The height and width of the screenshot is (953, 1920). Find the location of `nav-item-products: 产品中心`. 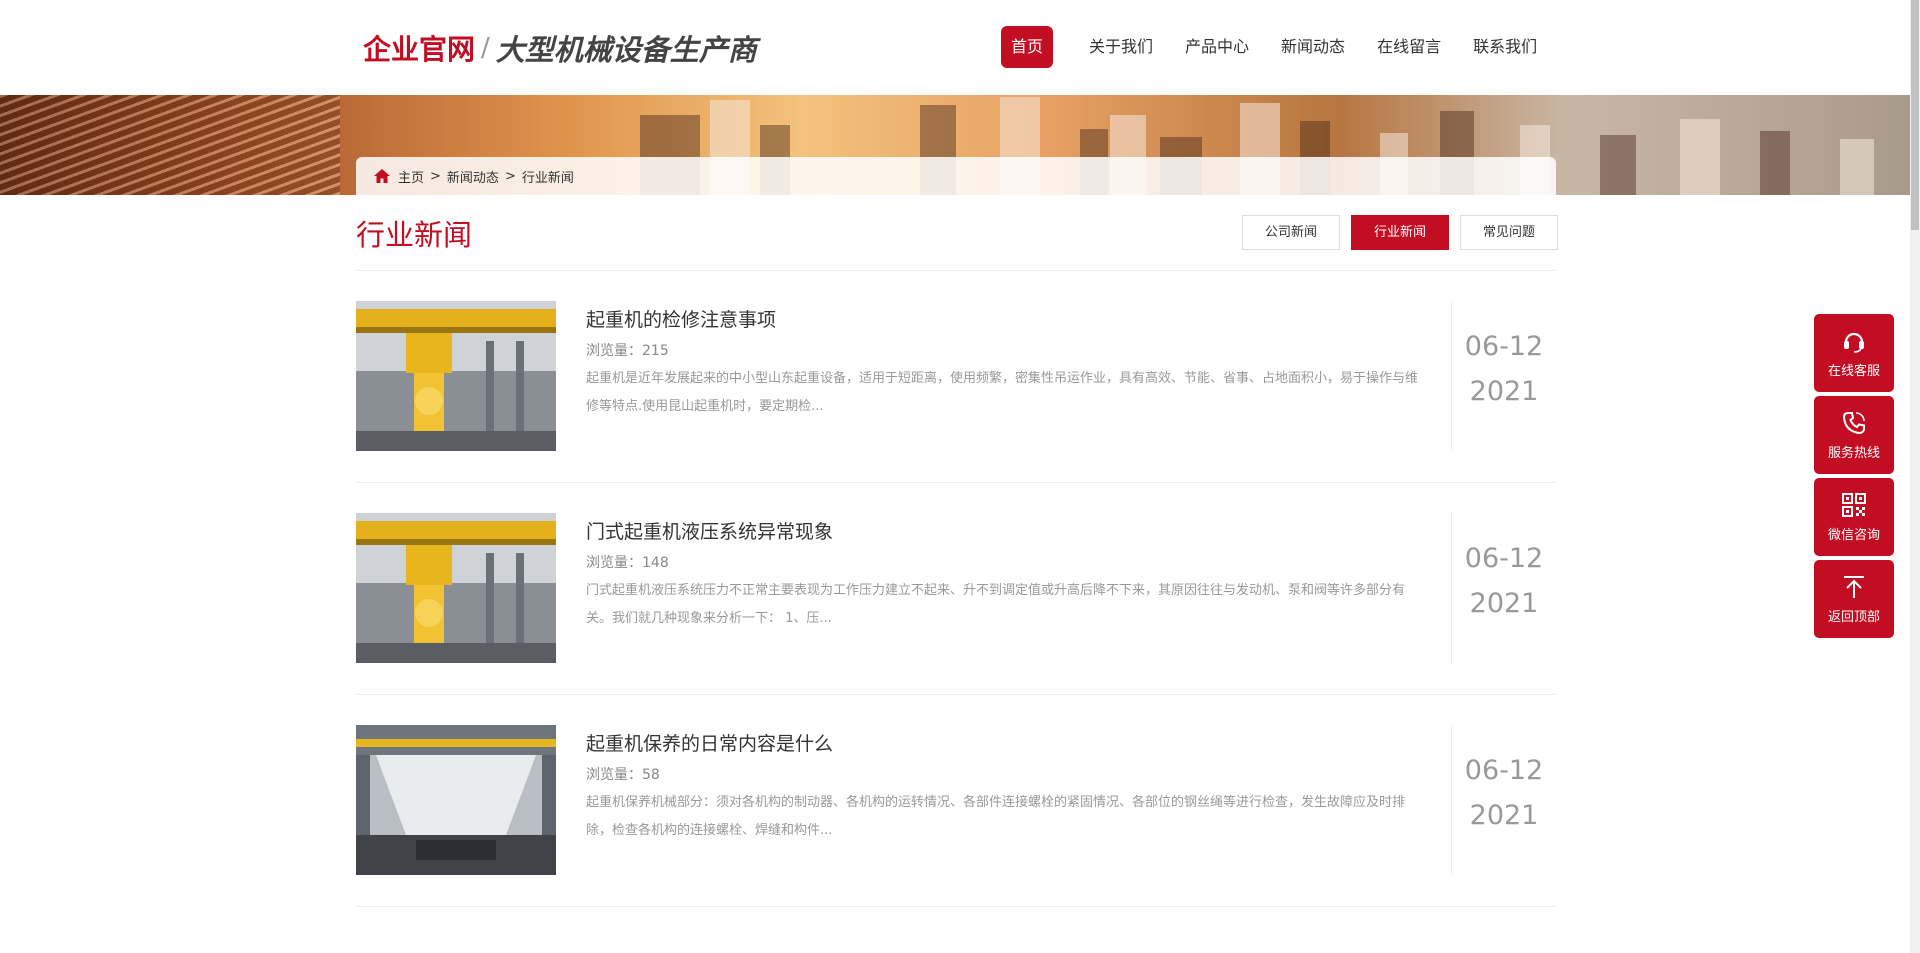

nav-item-products: 产品中心 is located at coordinates (1217, 47).